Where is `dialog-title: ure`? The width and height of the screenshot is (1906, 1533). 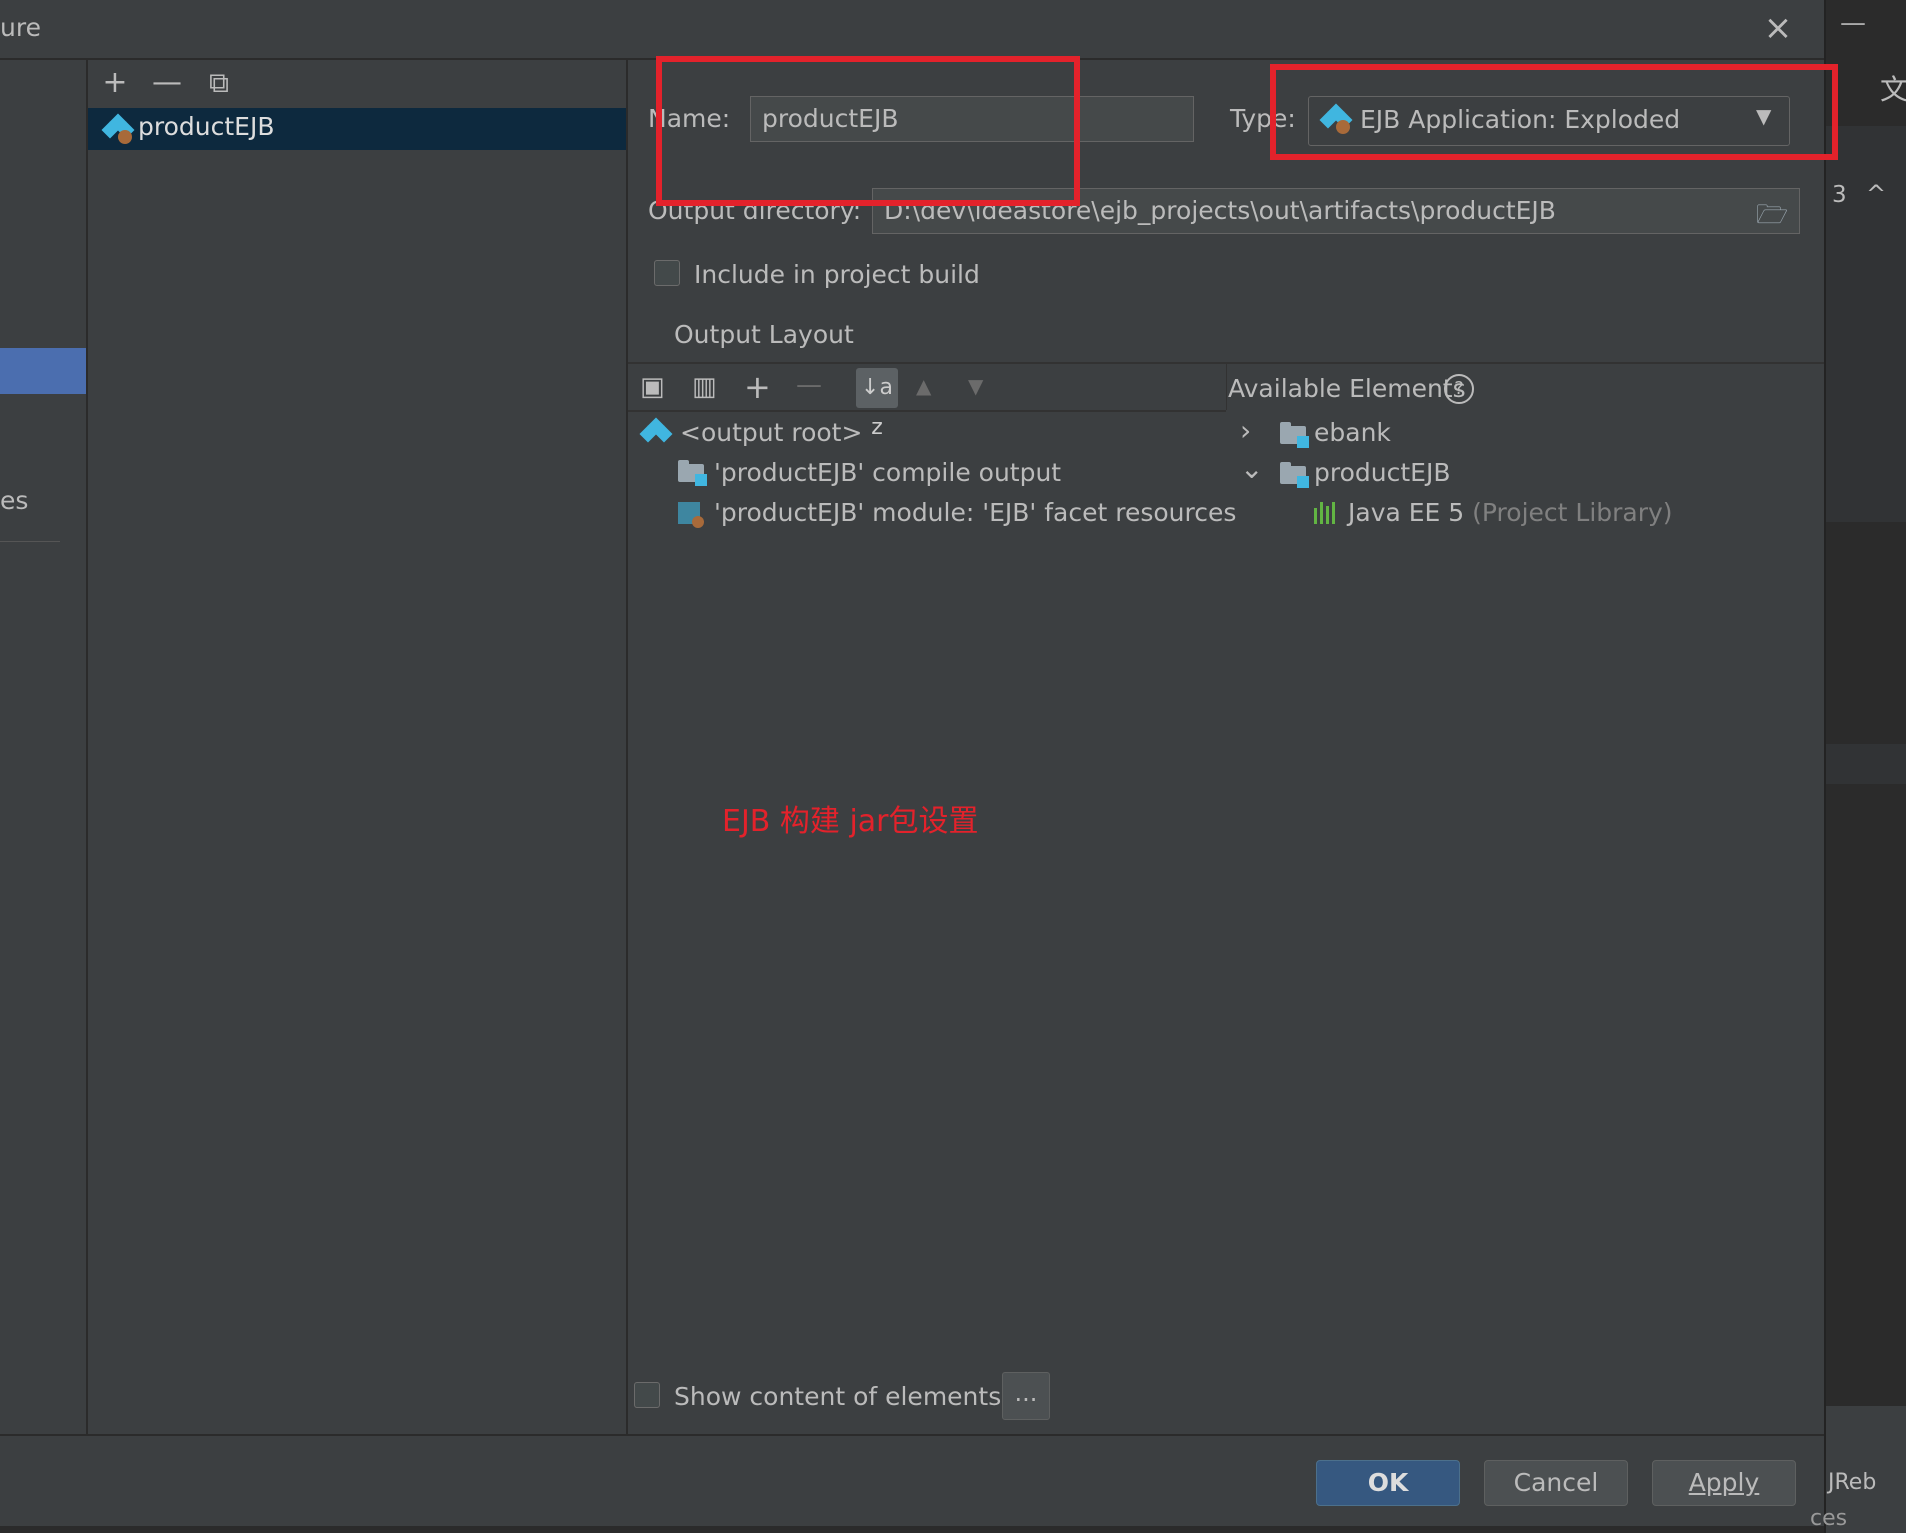
dialog-title: ure is located at coordinates (20, 27).